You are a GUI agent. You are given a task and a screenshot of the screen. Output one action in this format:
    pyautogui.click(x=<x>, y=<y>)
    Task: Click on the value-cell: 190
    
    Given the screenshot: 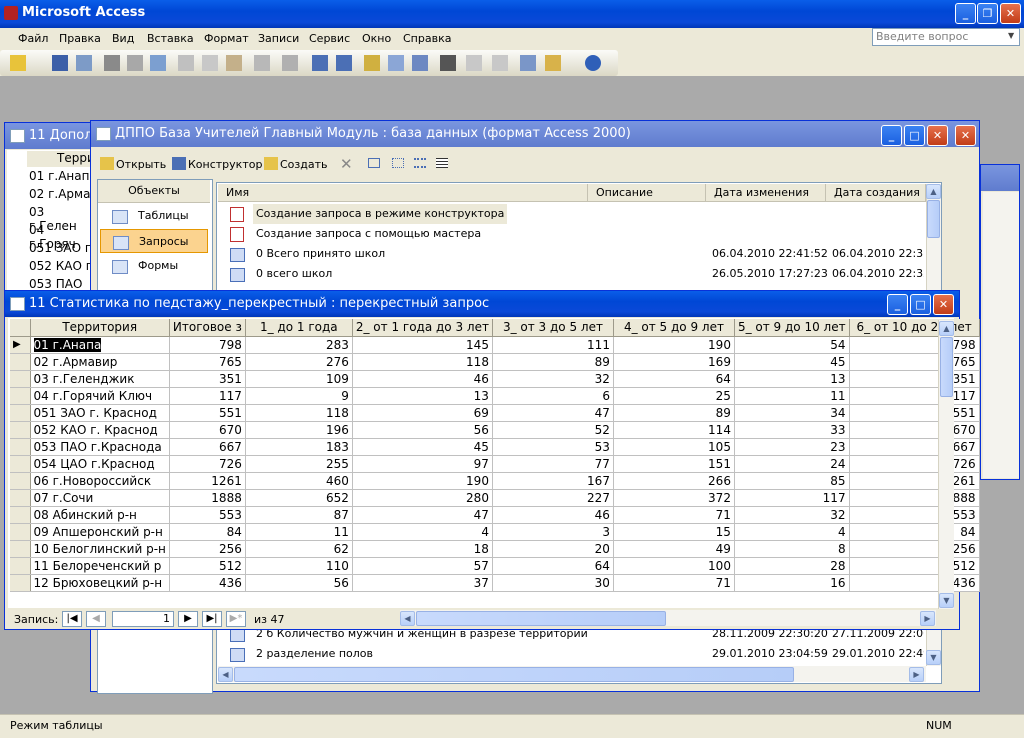 What is the action you would take?
    pyautogui.click(x=422, y=481)
    